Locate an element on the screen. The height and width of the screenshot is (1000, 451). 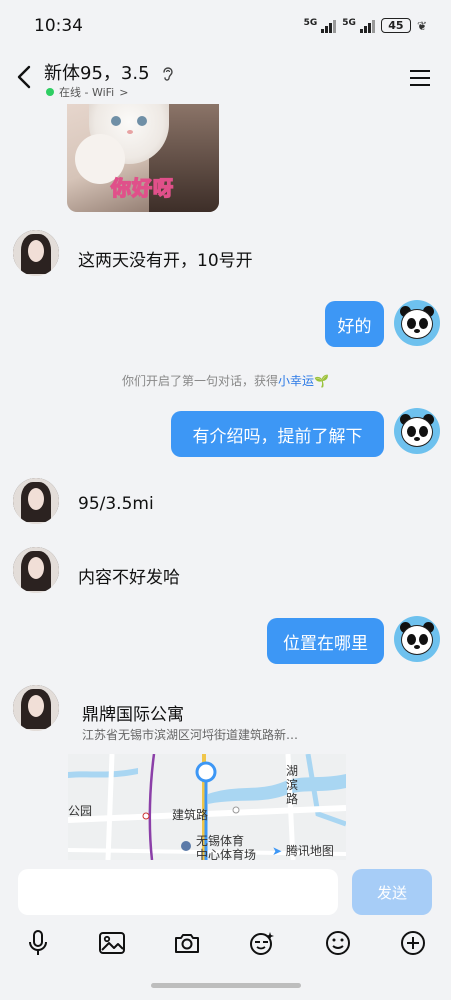
plus-icon is located at coordinates (413, 943).